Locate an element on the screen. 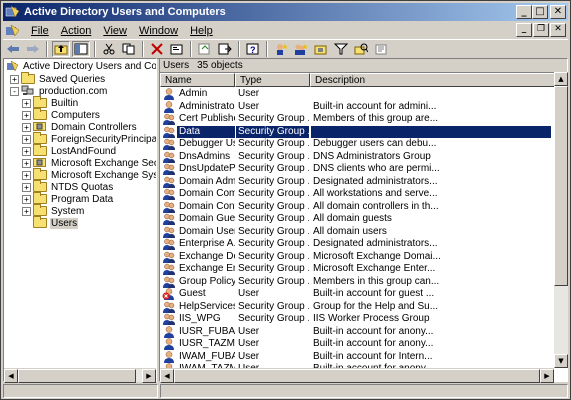  list-horizontal-scrollbar: ◀ ▶ is located at coordinates (357, 375).